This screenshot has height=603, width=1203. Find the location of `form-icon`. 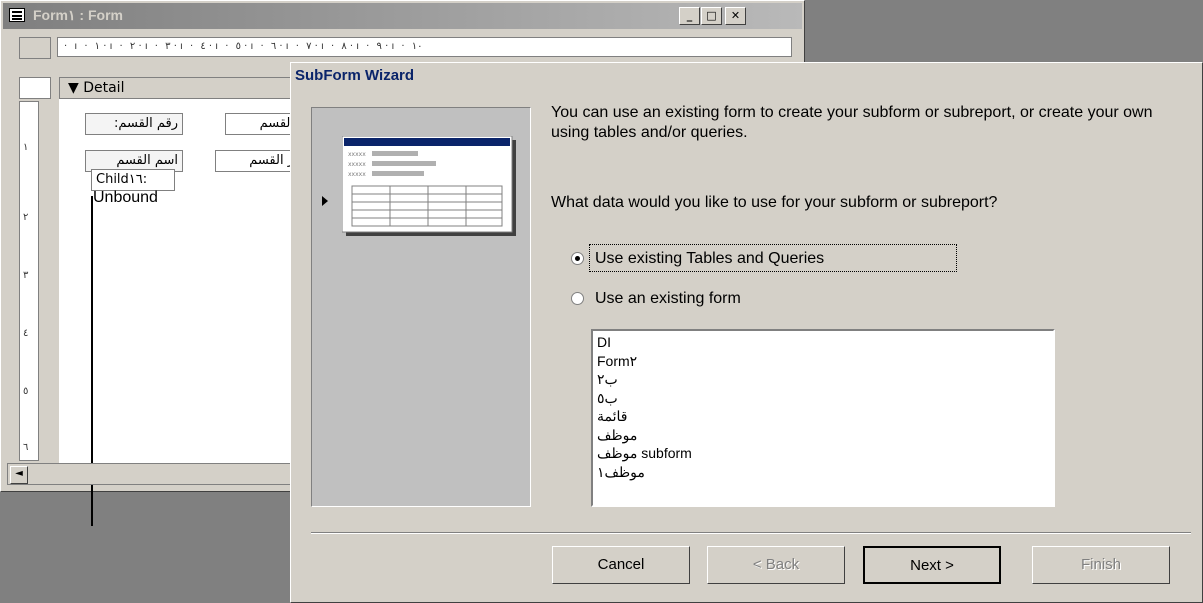

form-icon is located at coordinates (17, 15).